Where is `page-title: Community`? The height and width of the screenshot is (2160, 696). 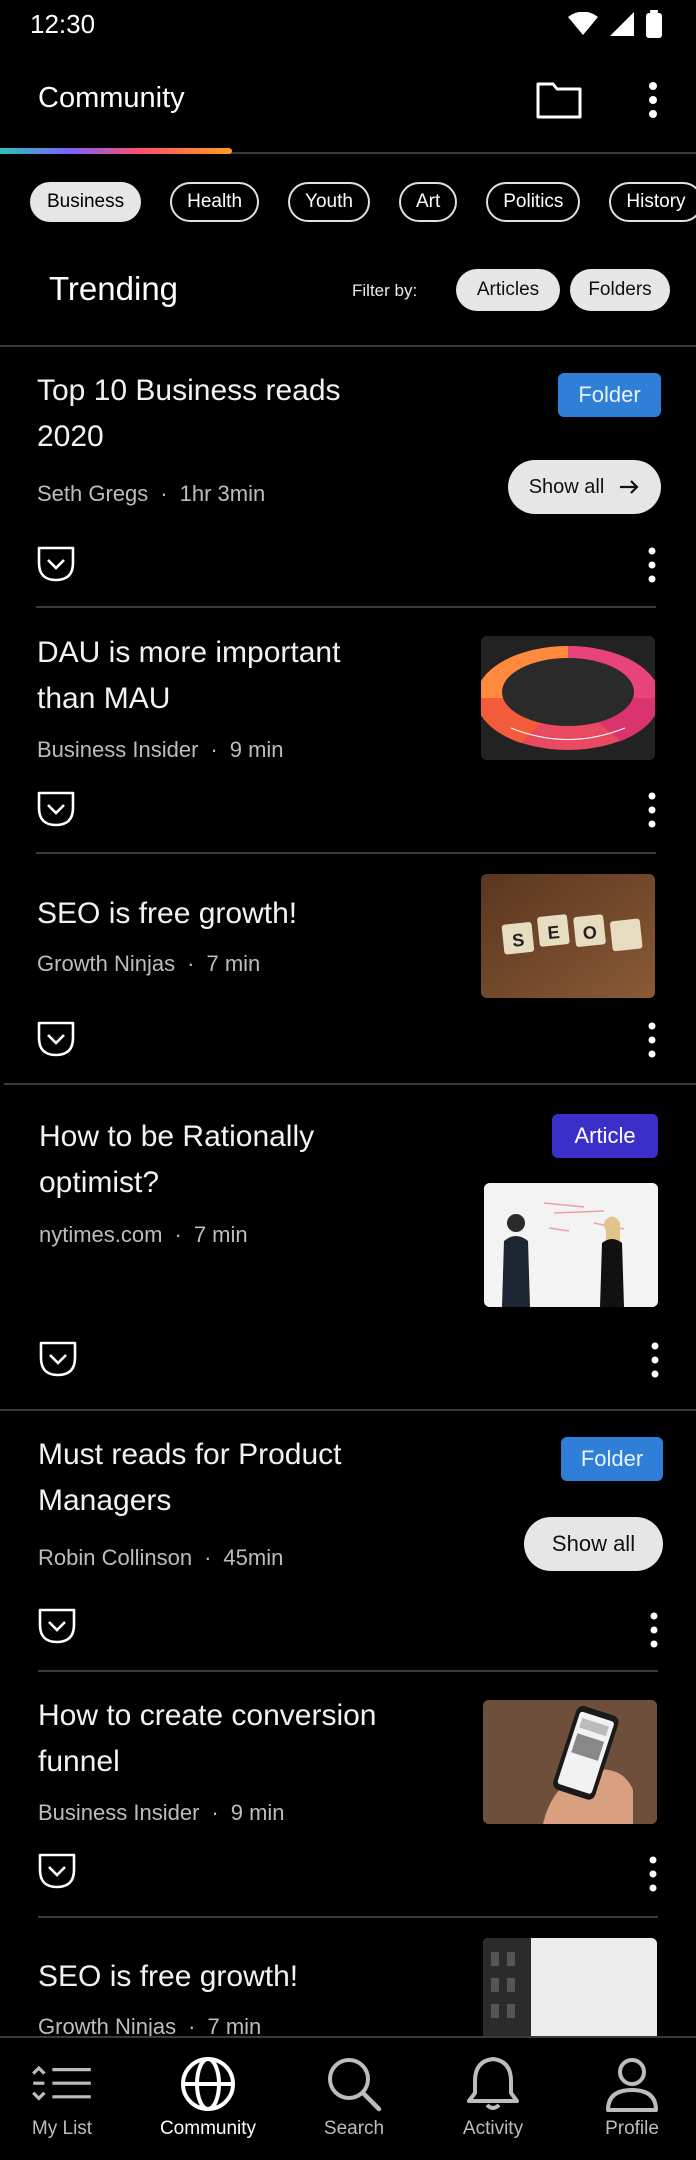
page-title: Community is located at coordinates (111, 98).